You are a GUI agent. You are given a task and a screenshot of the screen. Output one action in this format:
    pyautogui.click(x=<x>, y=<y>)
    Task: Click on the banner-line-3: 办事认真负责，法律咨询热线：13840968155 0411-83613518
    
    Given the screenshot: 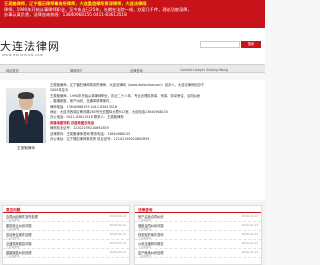 What is the action you would take?
    pyautogui.click(x=65, y=15)
    